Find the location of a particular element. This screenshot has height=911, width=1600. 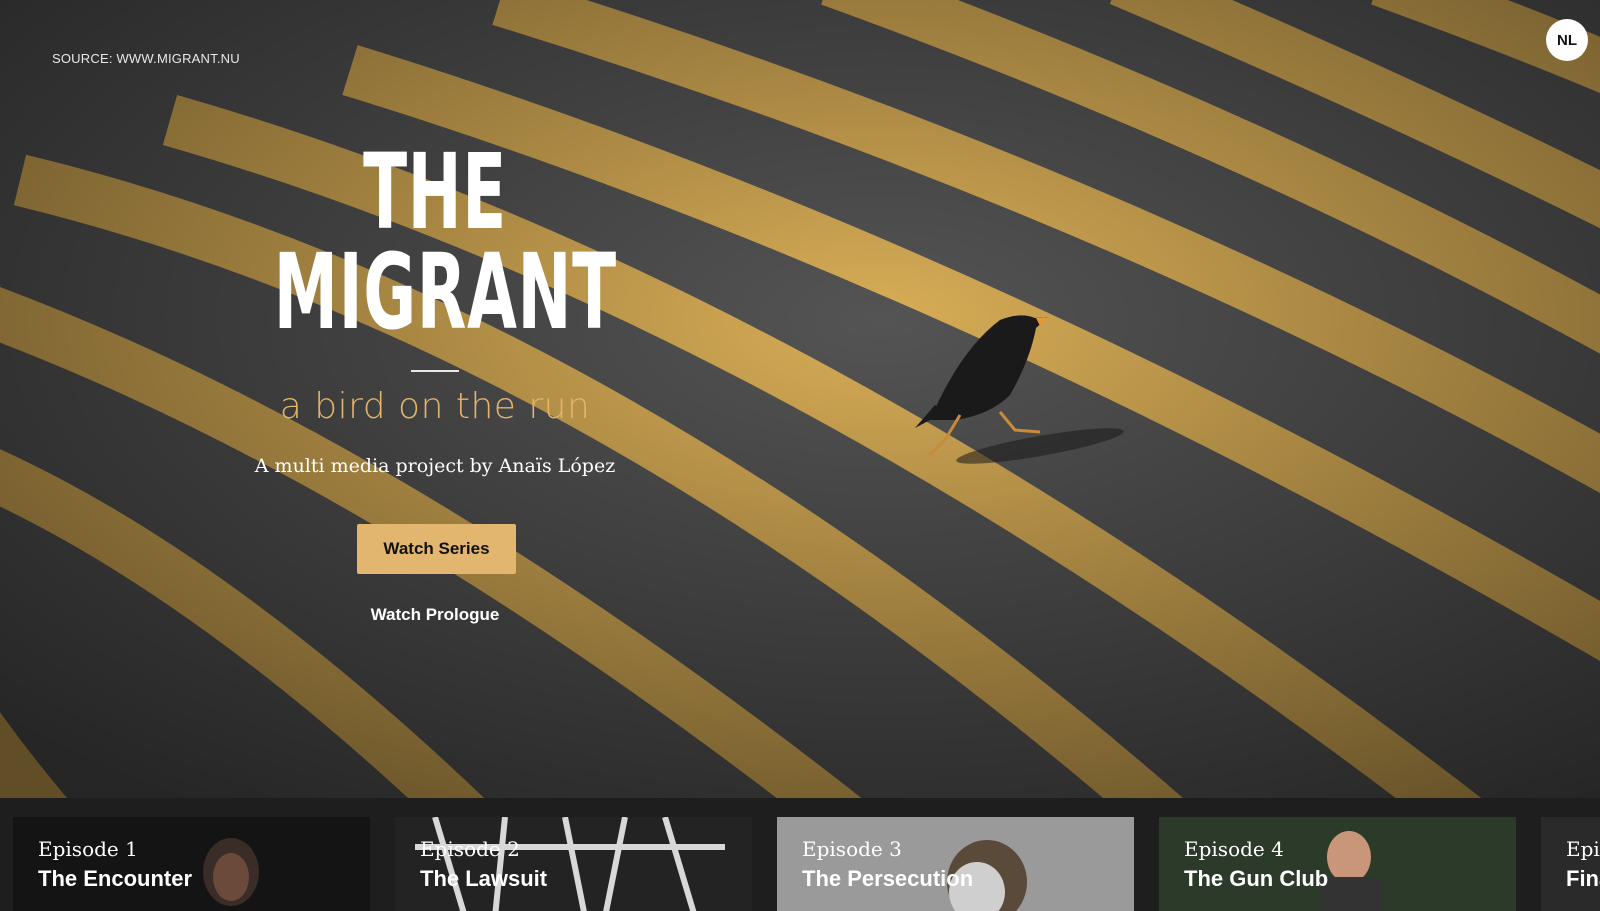

episode-5-thumbnail is located at coordinates (1570, 864).